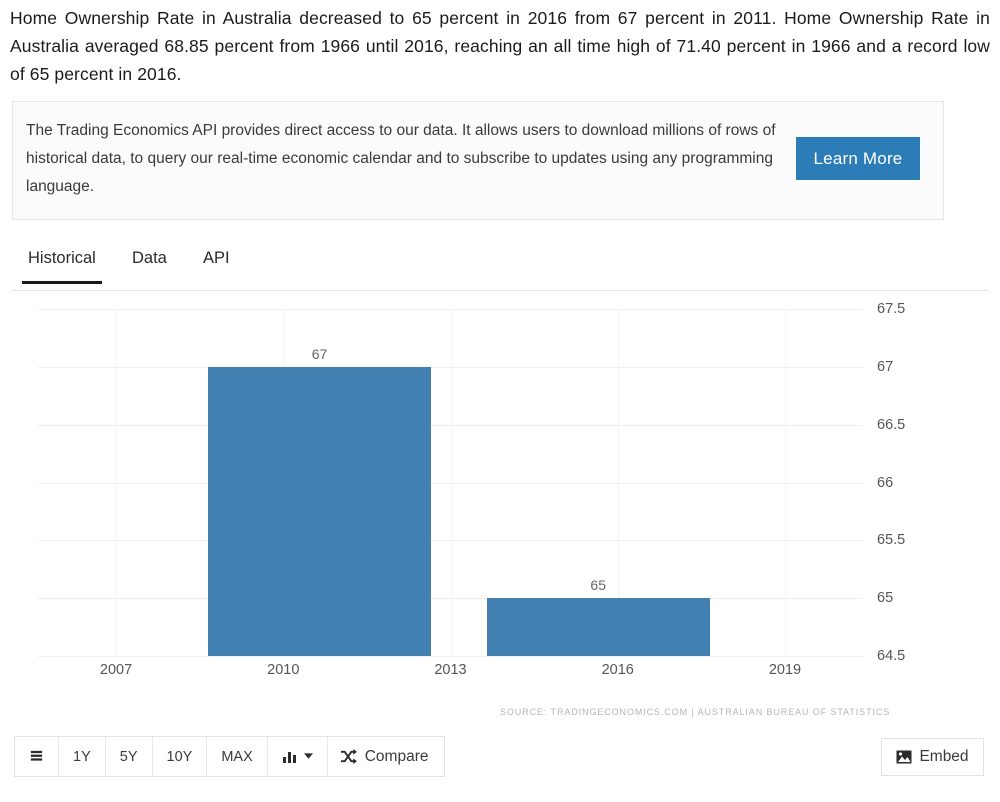 This screenshot has width=1000, height=802. Describe the element at coordinates (283, 670) in the screenshot. I see `x-axis-tick-label: 2010` at that location.